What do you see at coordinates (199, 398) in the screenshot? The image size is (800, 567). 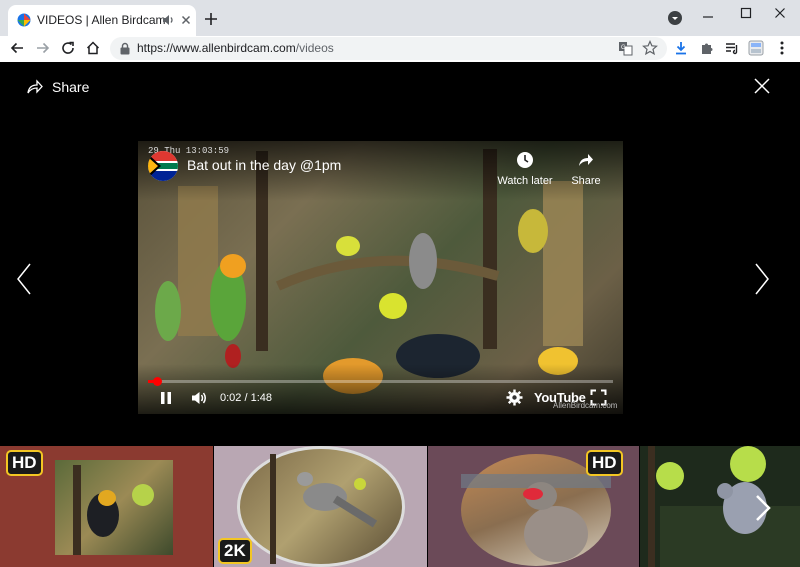 I see `volume-icon` at bounding box center [199, 398].